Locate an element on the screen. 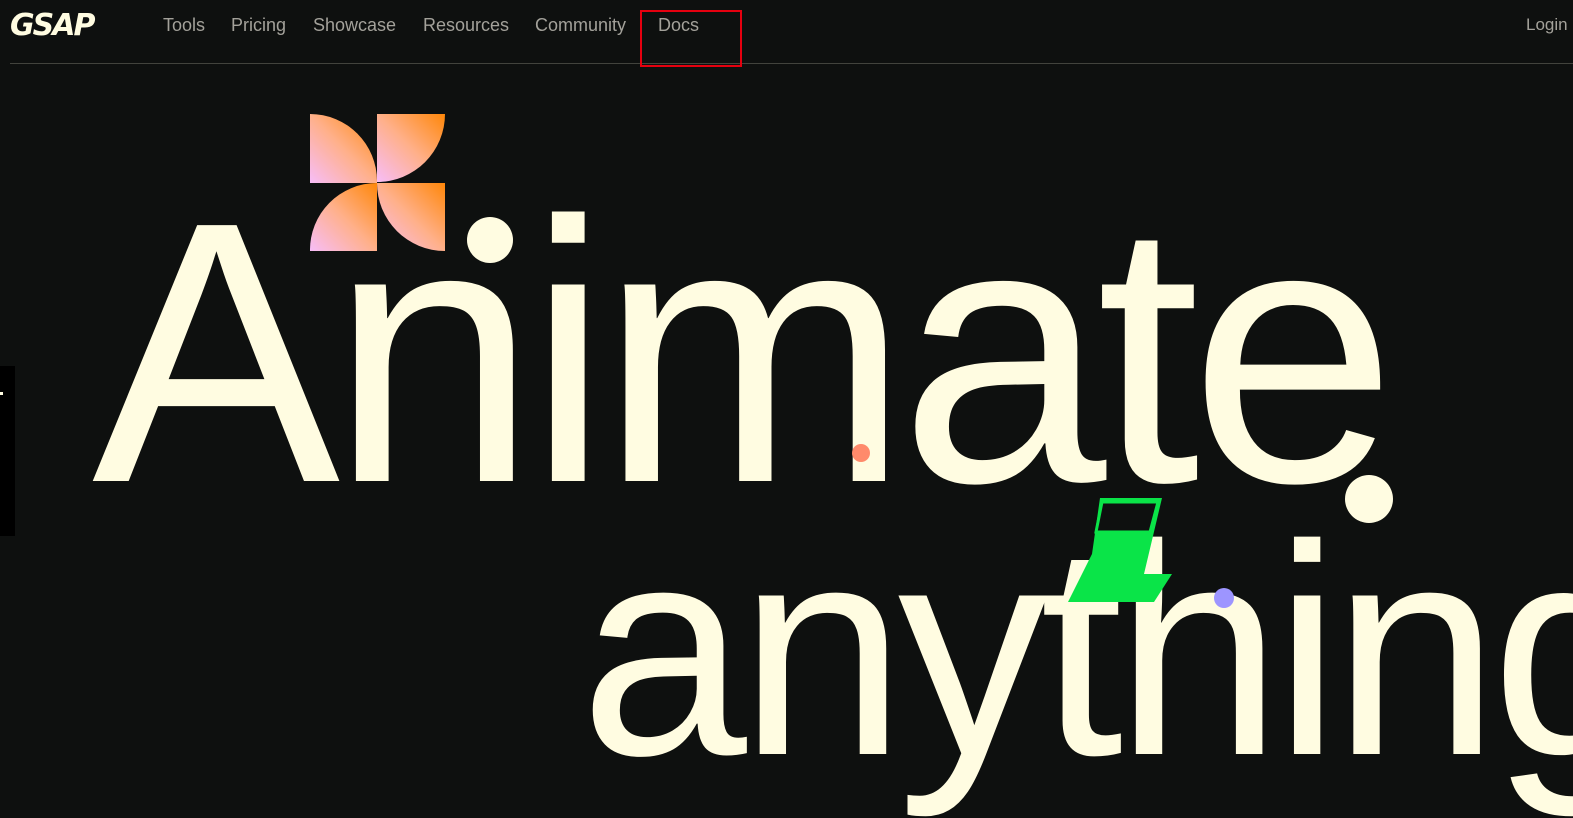 The height and width of the screenshot is (818, 1573). lightning-bolt-icon is located at coordinates (1120, 550).